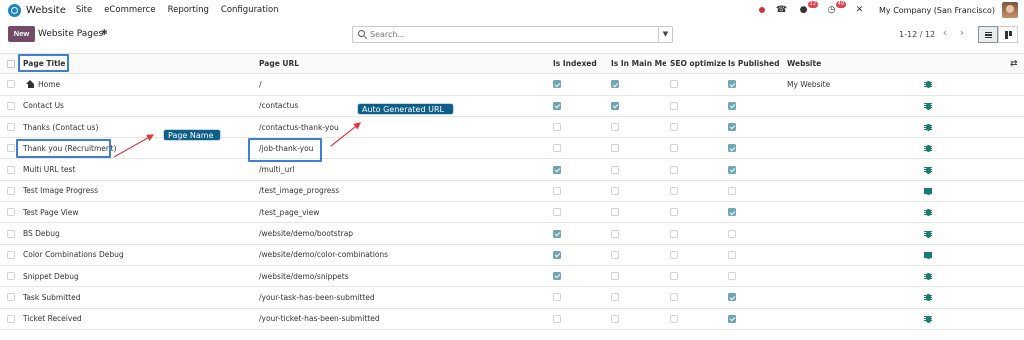 This screenshot has width=1024, height=340. Describe the element at coordinates (852, 63) in the screenshot. I see `header-website: Website` at that location.